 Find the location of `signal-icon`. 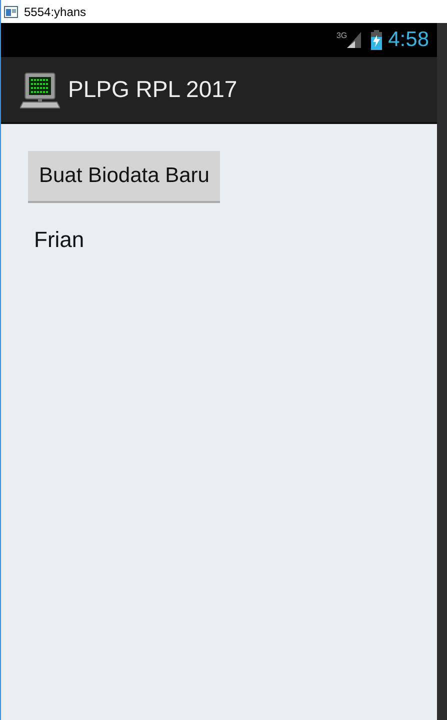

signal-icon is located at coordinates (354, 40).